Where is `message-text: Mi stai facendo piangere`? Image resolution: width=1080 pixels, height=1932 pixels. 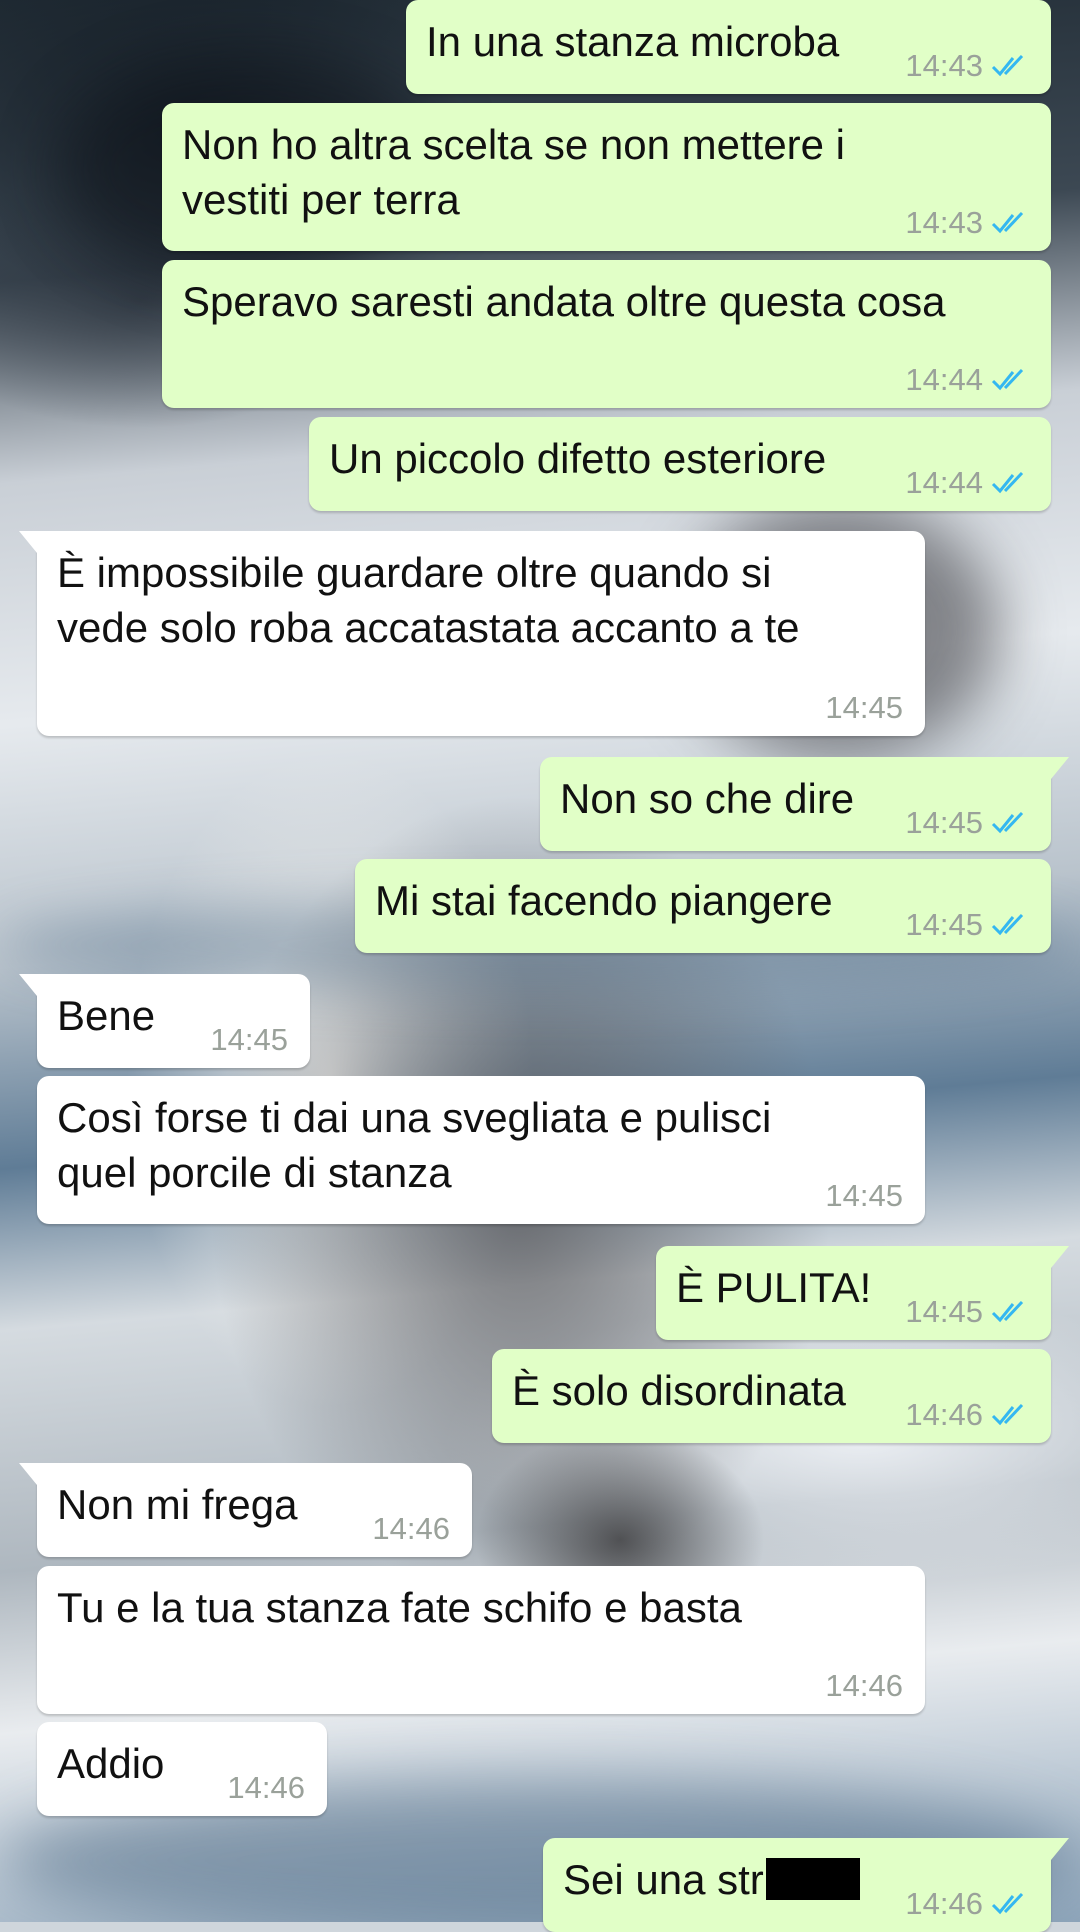 message-text: Mi stai facendo piangere is located at coordinates (604, 900).